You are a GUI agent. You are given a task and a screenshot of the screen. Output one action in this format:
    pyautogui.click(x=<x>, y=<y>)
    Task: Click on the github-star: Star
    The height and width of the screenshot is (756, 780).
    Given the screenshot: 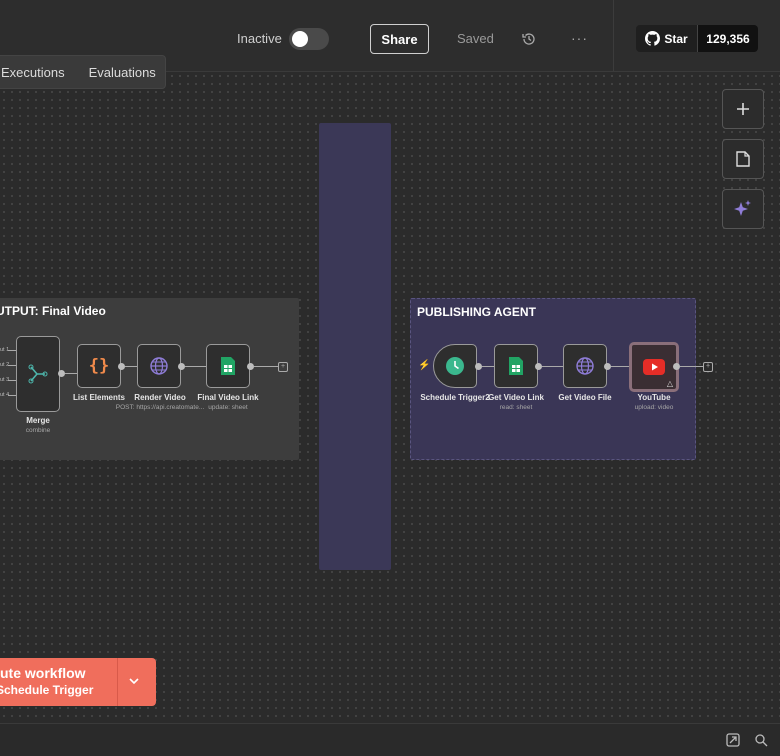 What is the action you would take?
    pyautogui.click(x=667, y=38)
    